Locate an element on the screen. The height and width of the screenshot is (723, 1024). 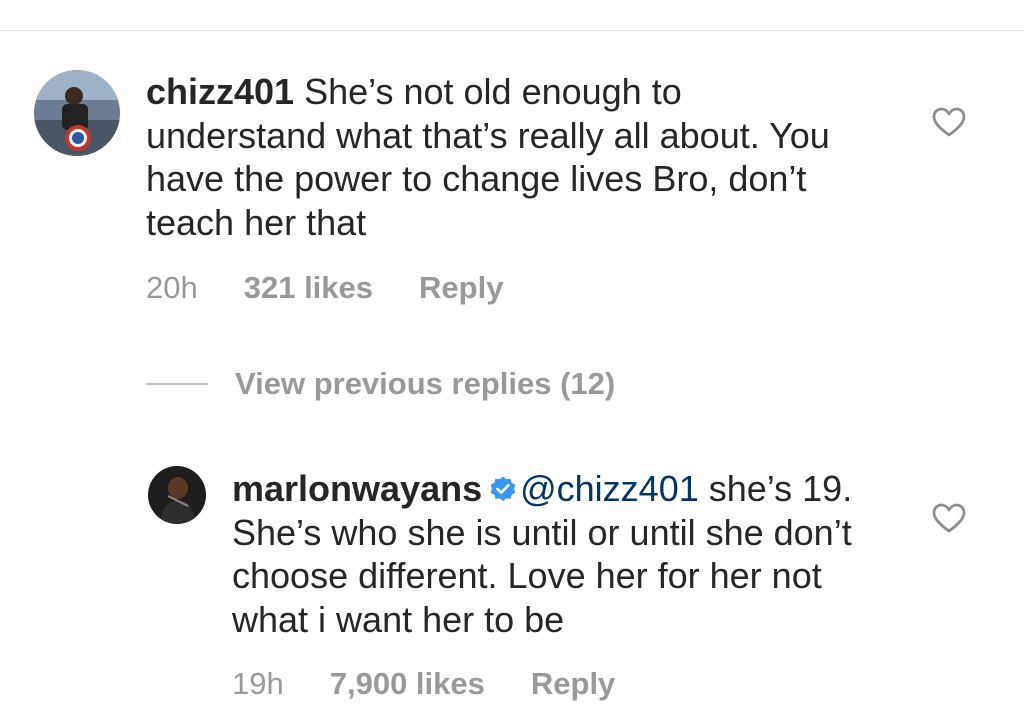
like-heart-icon is located at coordinates (949, 122).